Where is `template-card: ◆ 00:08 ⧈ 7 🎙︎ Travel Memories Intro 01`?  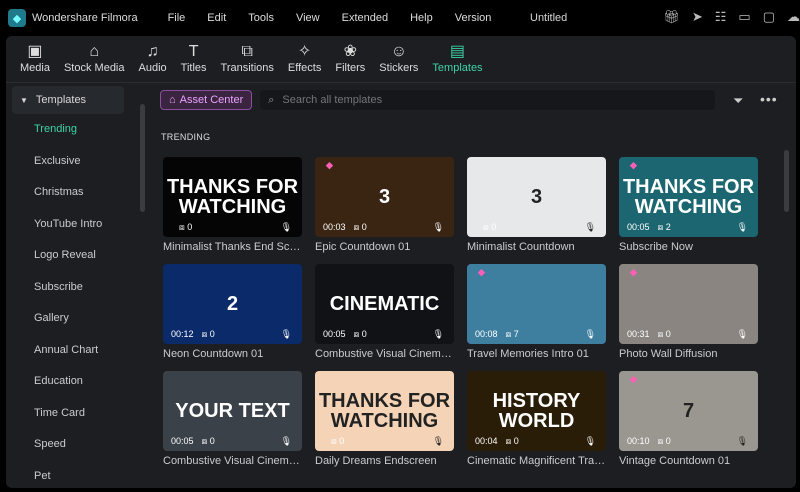
template-card: ◆ 00:08 ⧈ 7 🎙︎ Travel Memories Intro 01 is located at coordinates (536, 317).